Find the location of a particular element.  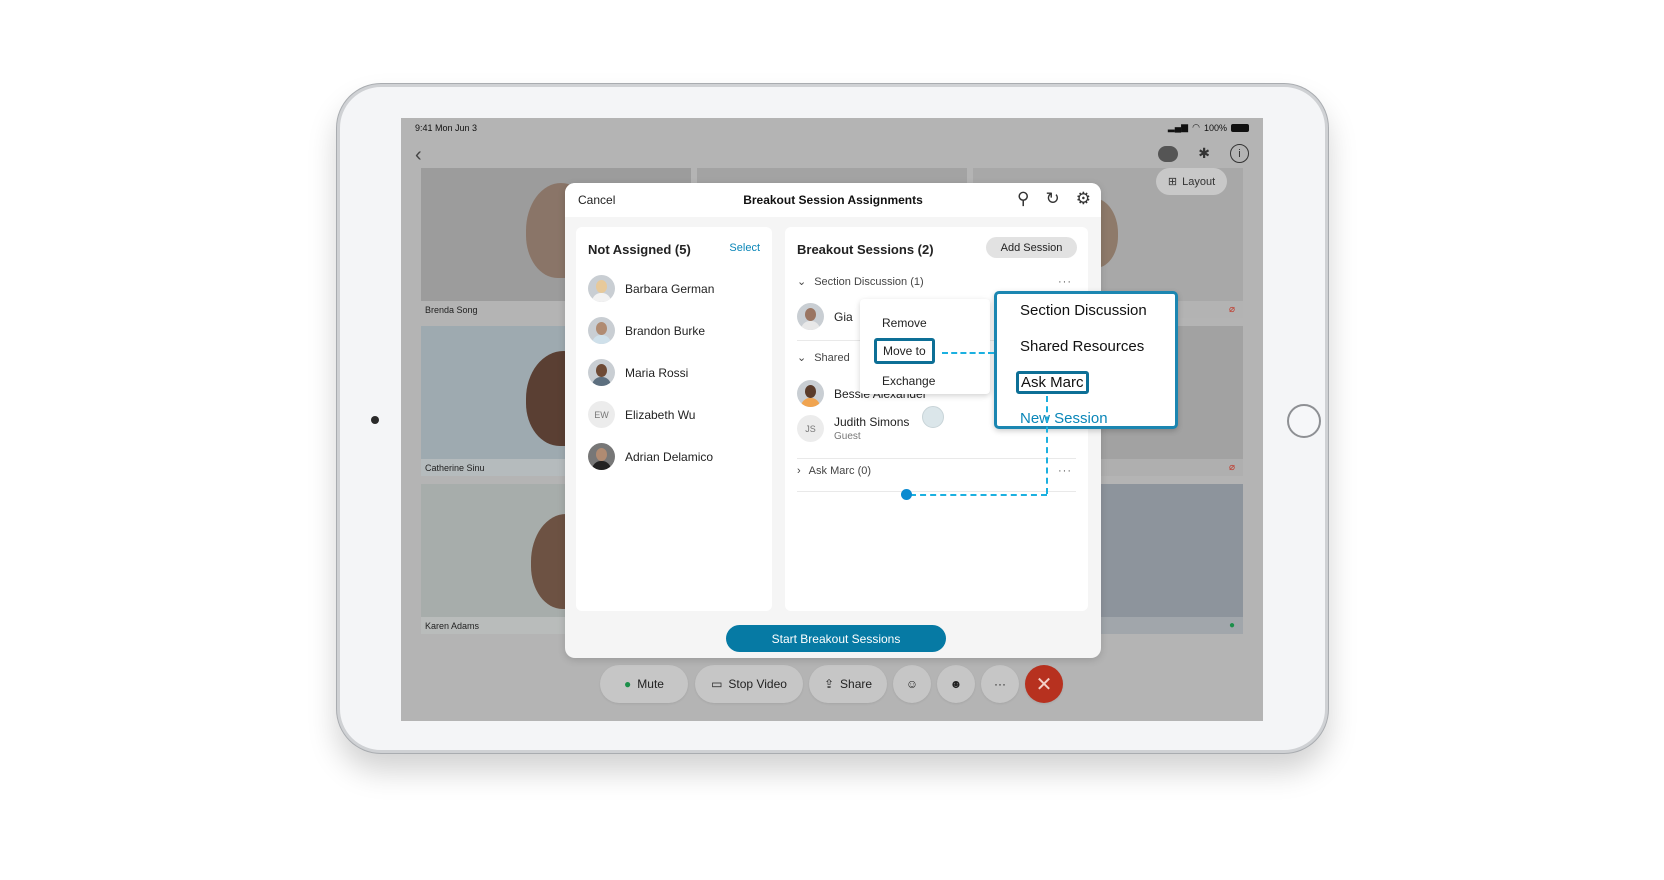

list-item: Maria Rossi is located at coordinates (638, 372).